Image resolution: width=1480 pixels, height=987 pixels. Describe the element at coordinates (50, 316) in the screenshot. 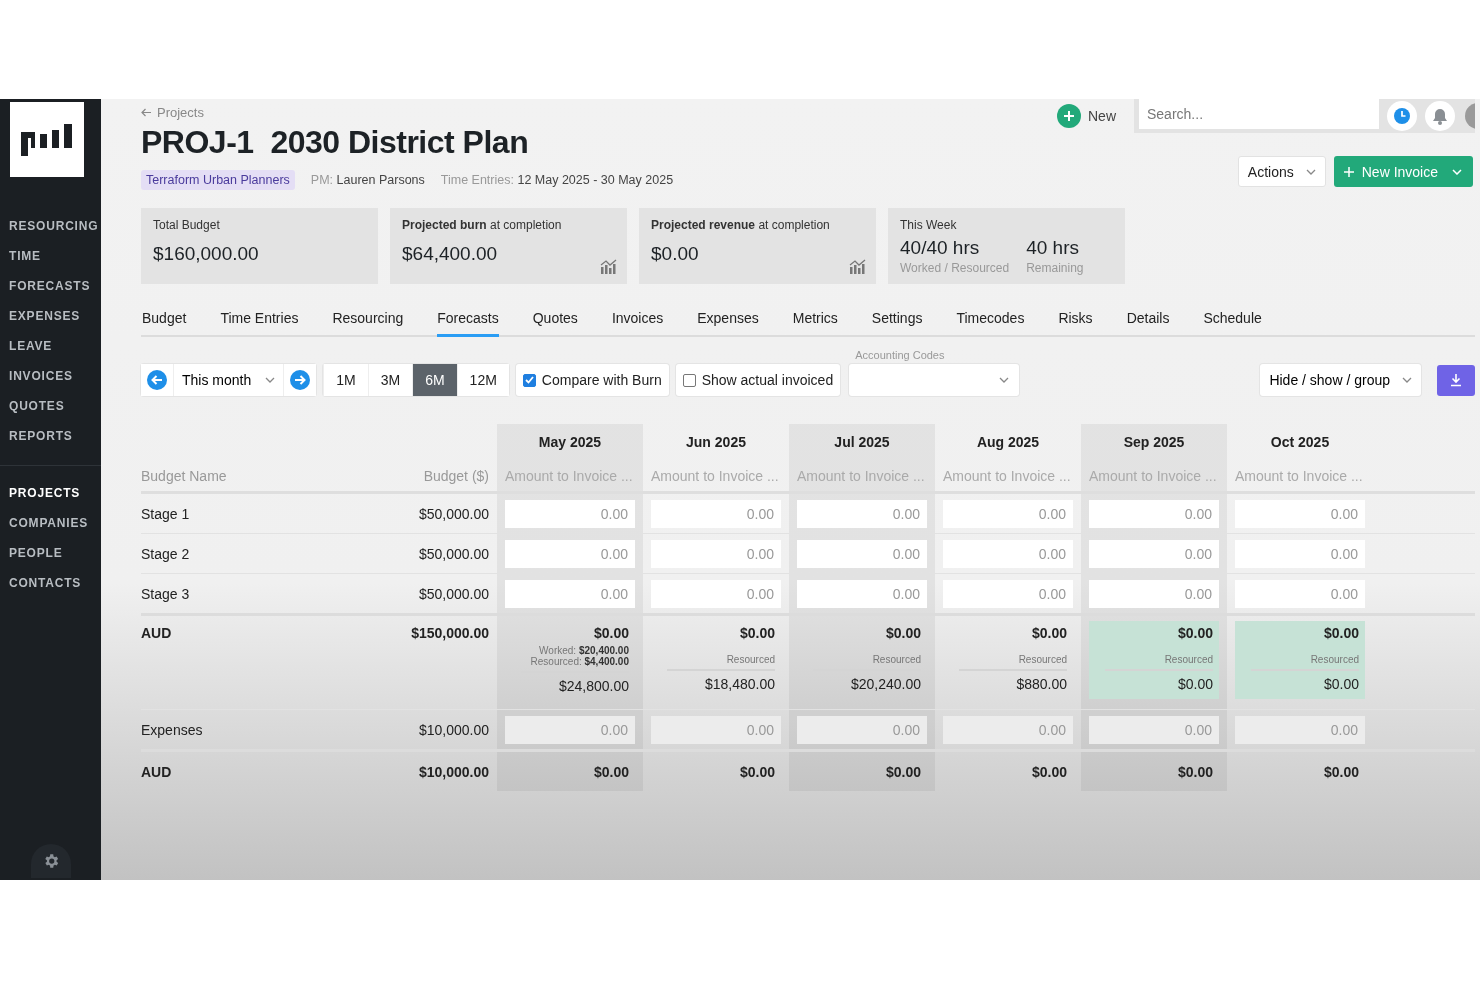

I see `nav-item: EXPENSES` at that location.